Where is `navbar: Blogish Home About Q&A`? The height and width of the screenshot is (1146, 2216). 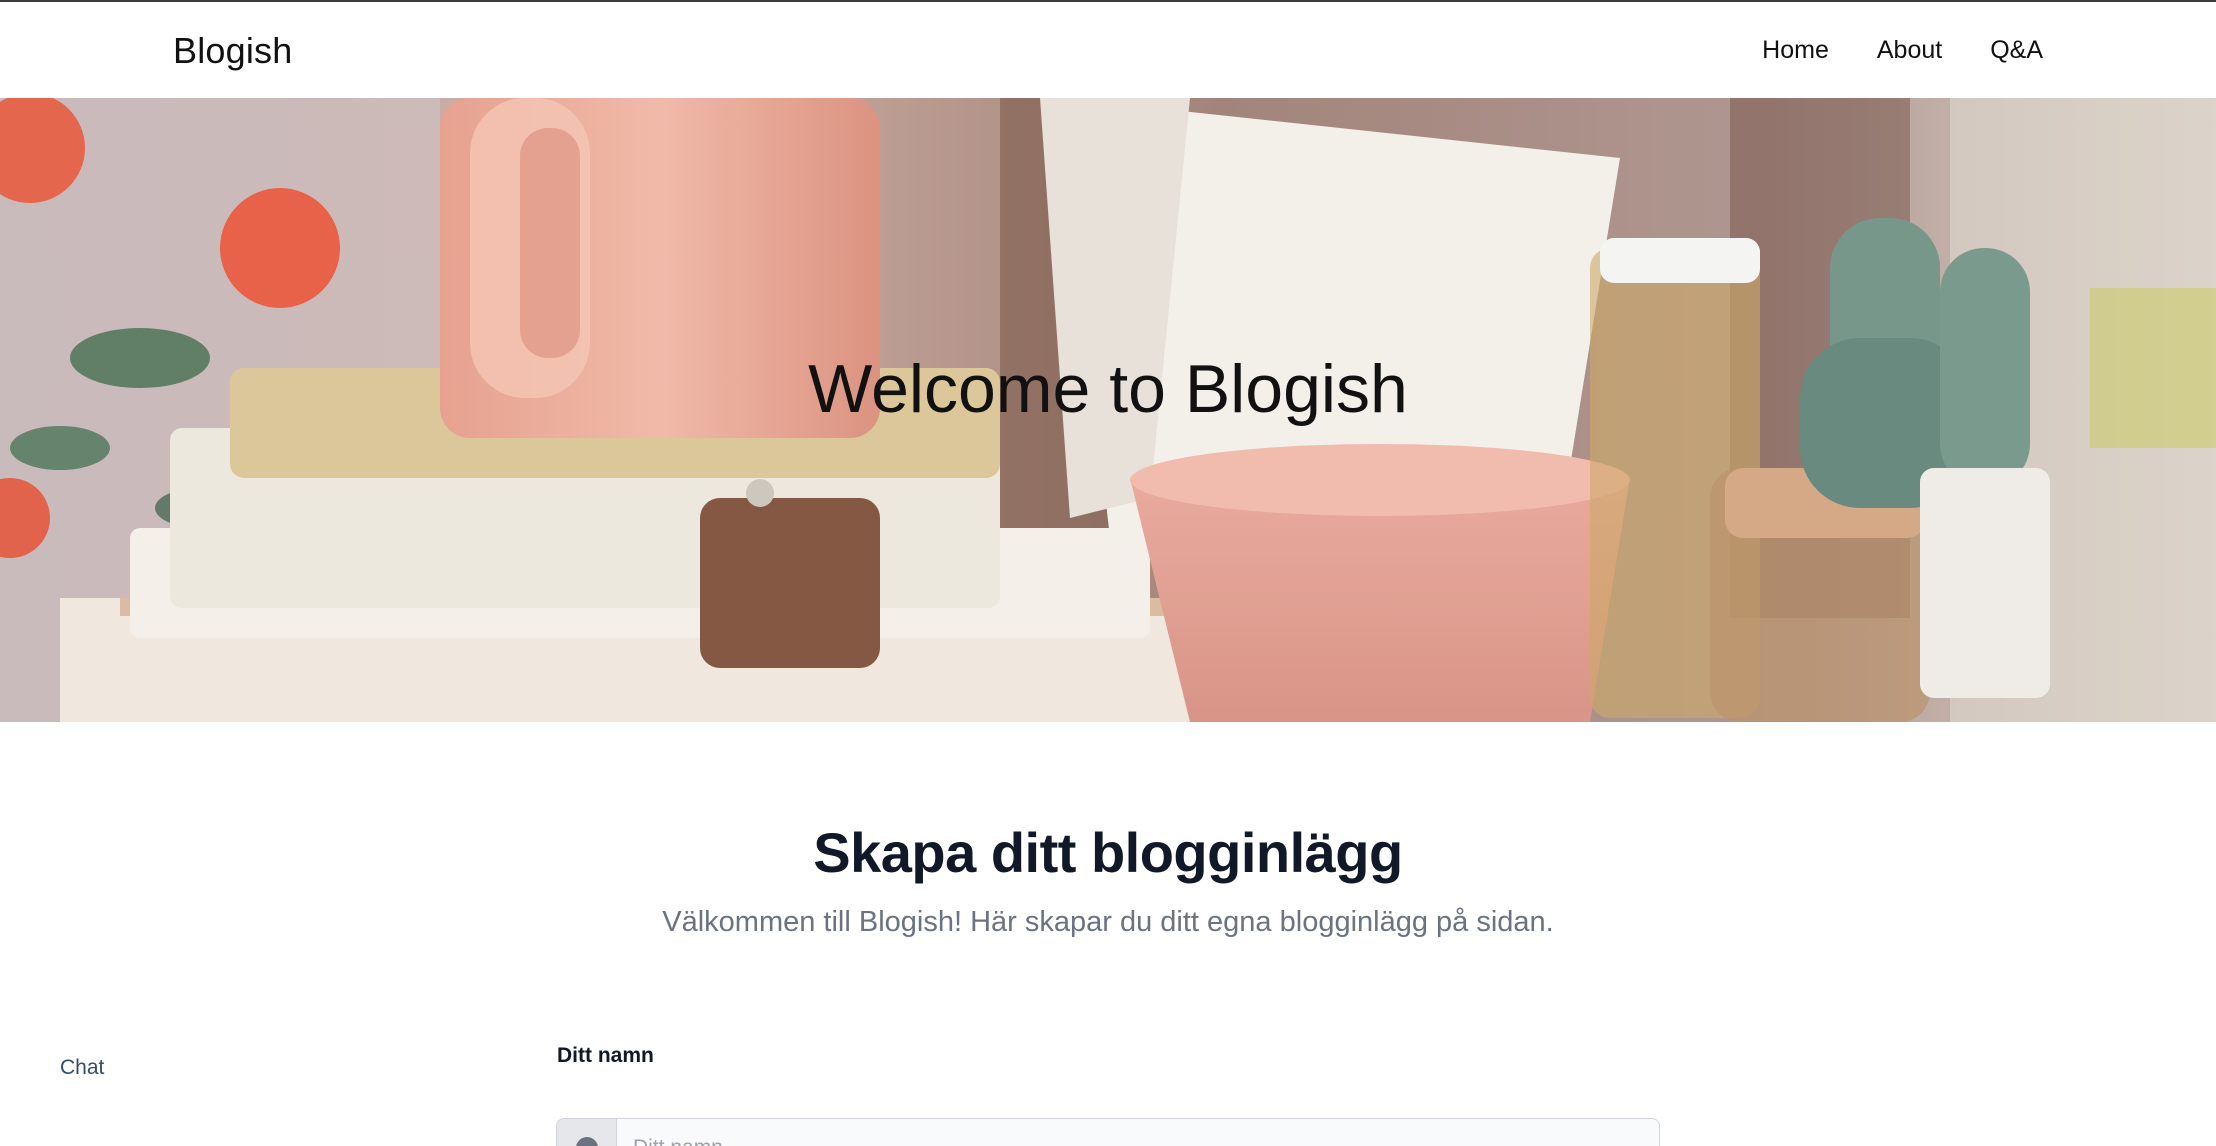 navbar: Blogish Home About Q&A is located at coordinates (1108, 50).